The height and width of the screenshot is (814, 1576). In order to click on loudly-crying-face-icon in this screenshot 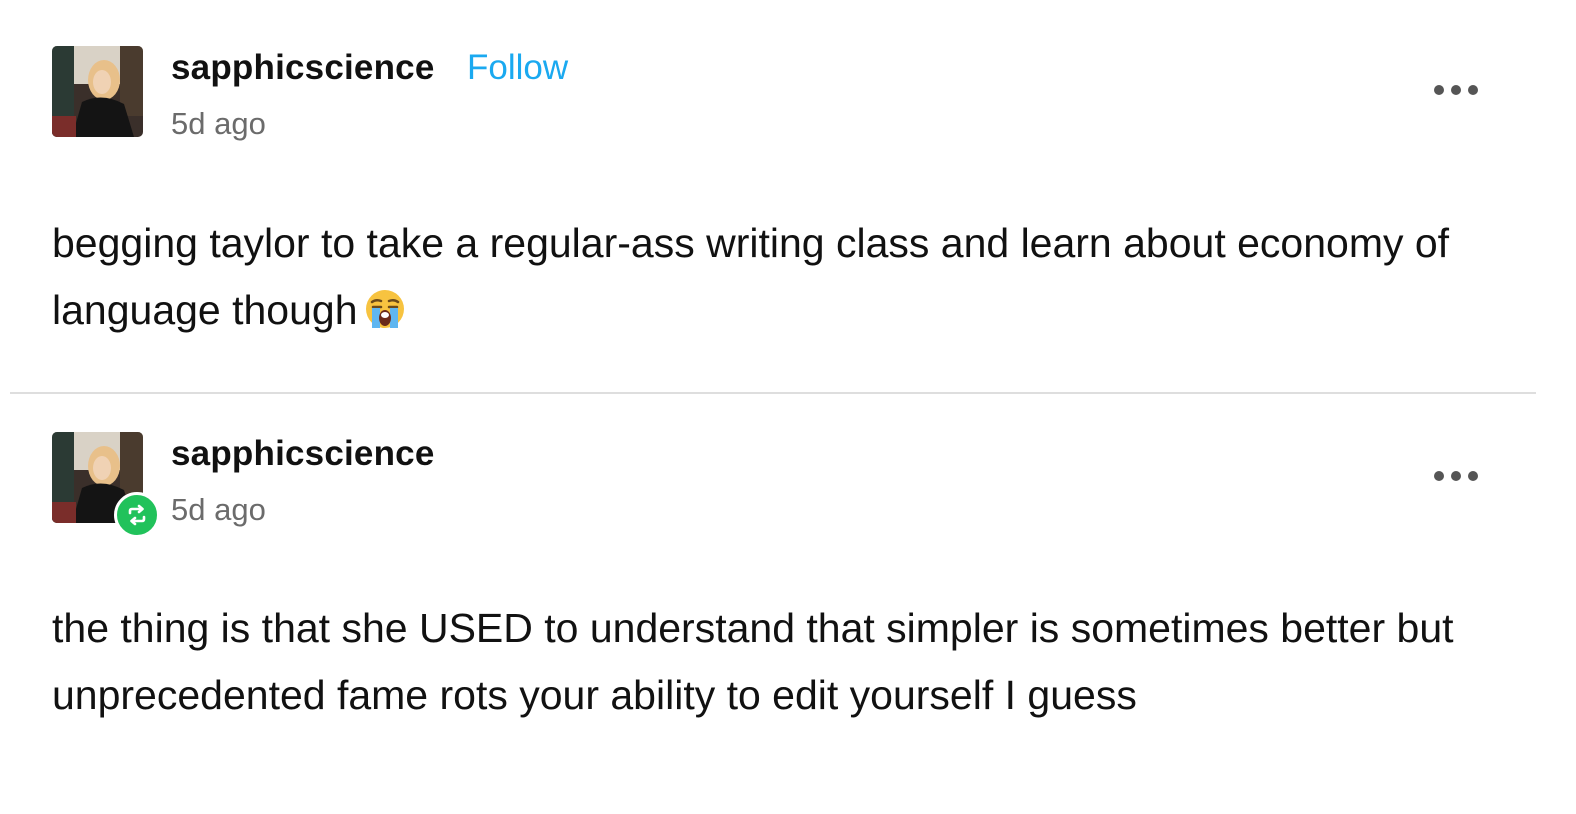, I will do `click(385, 316)`.